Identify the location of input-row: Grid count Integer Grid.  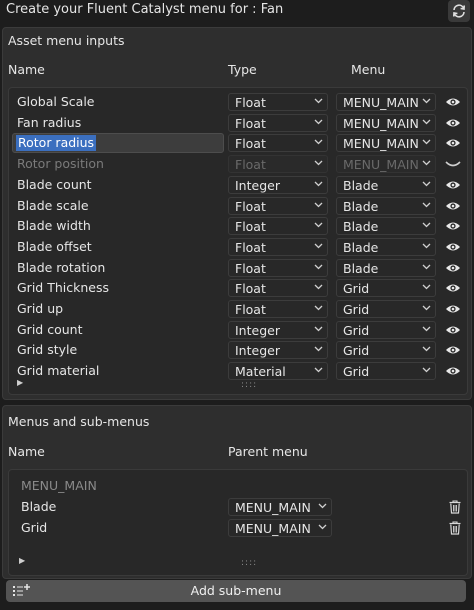
(238, 330).